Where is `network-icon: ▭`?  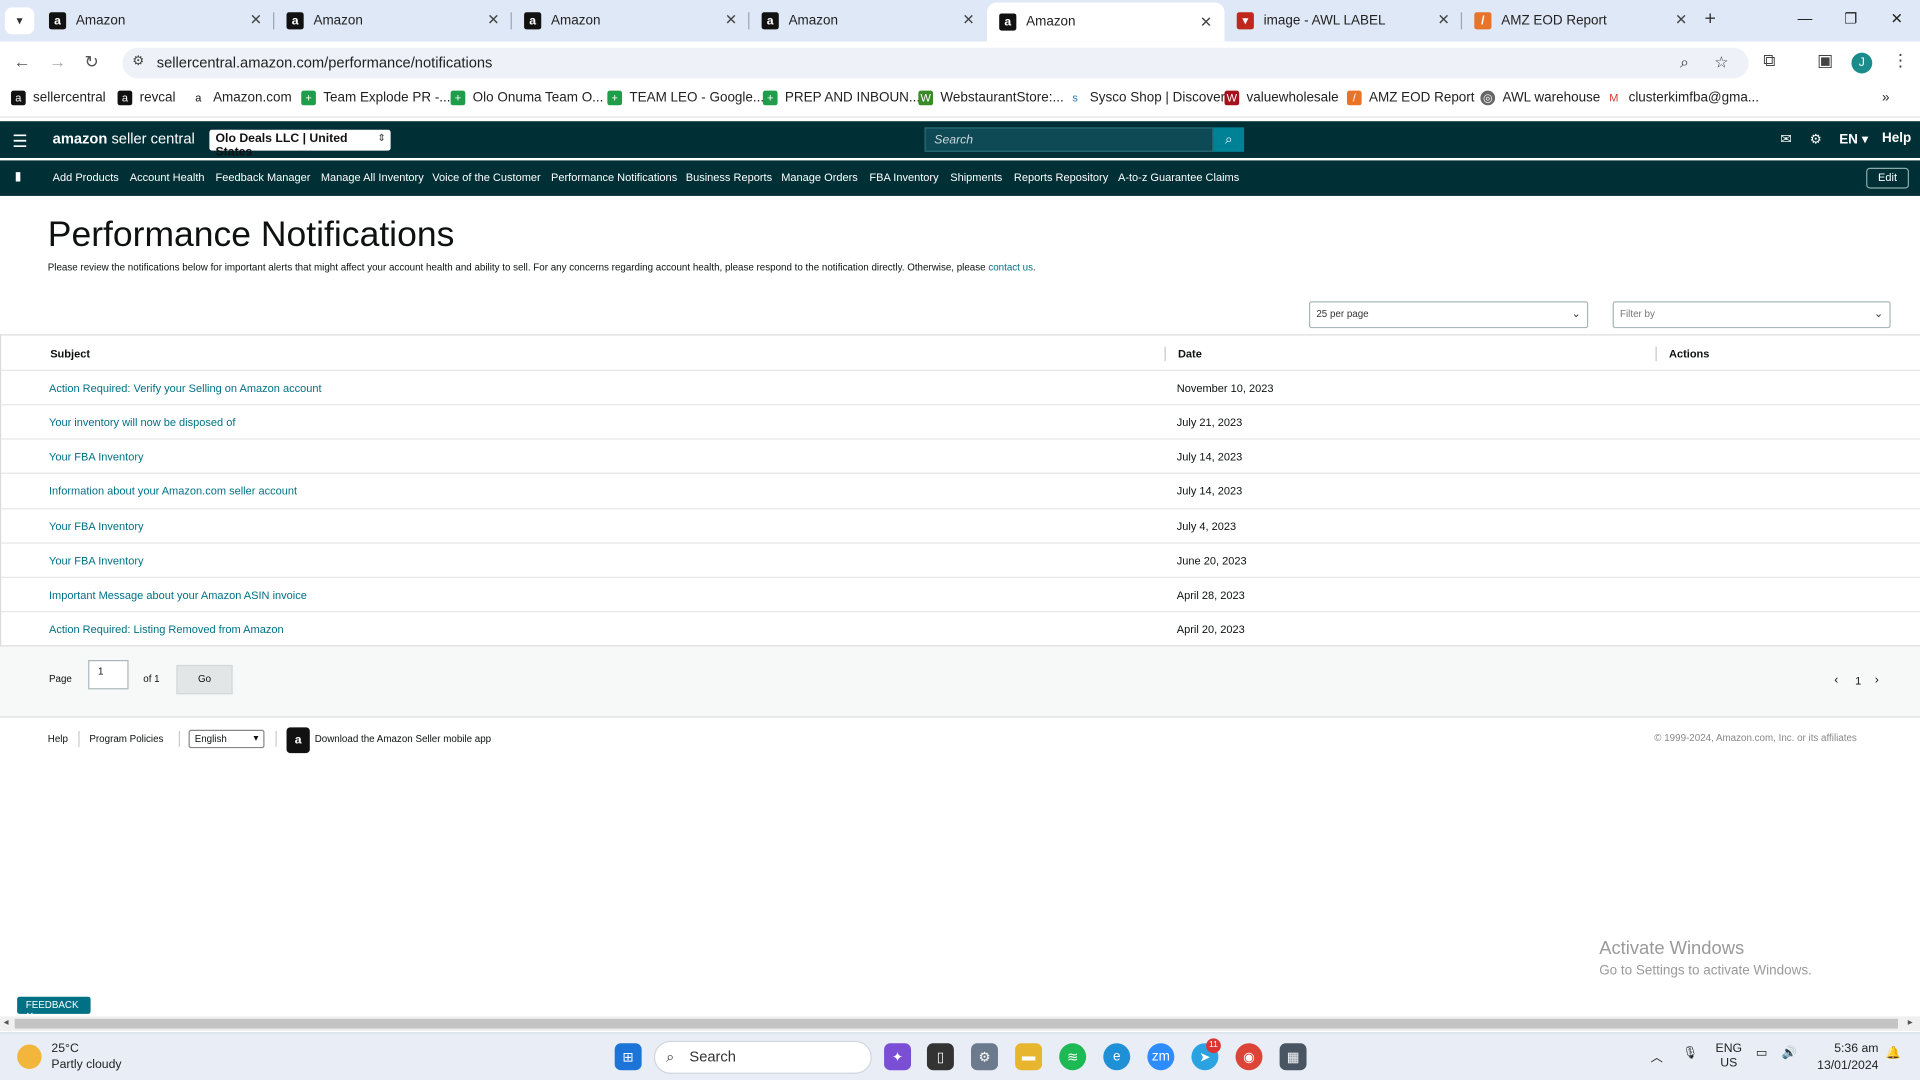
network-icon: ▭ is located at coordinates (1762, 1053).